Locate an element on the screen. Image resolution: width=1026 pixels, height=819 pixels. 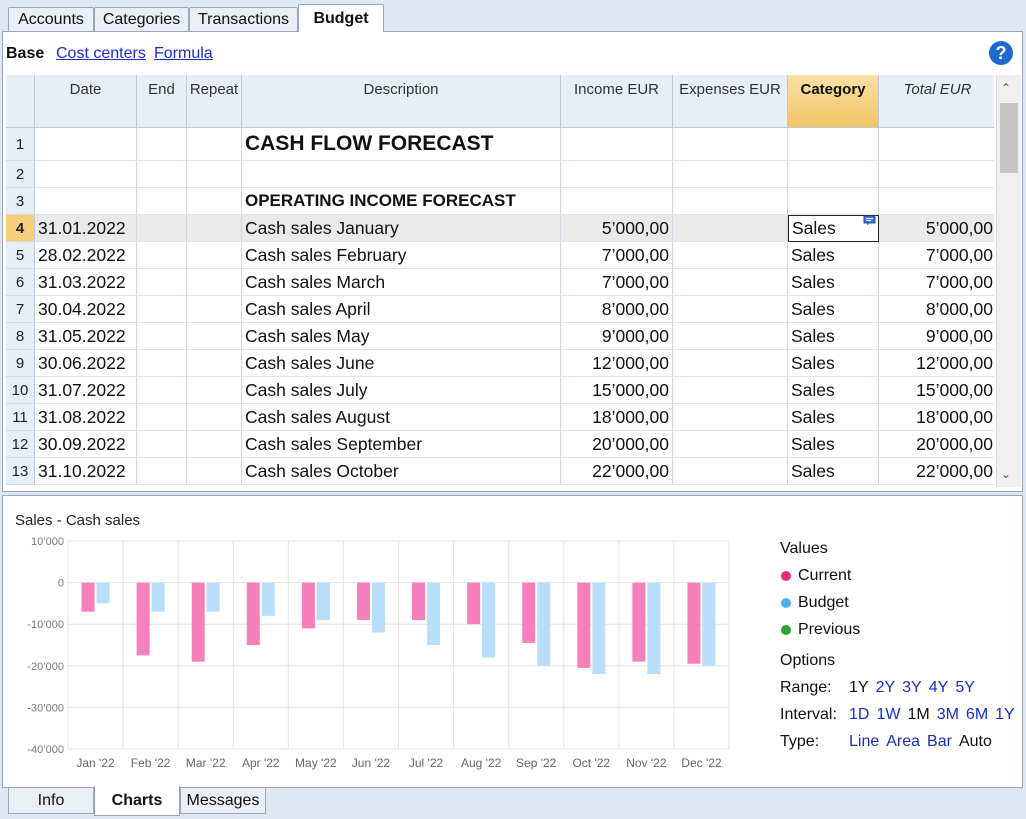
scroll-down-icon: ⌄ is located at coordinates (1006, 474).